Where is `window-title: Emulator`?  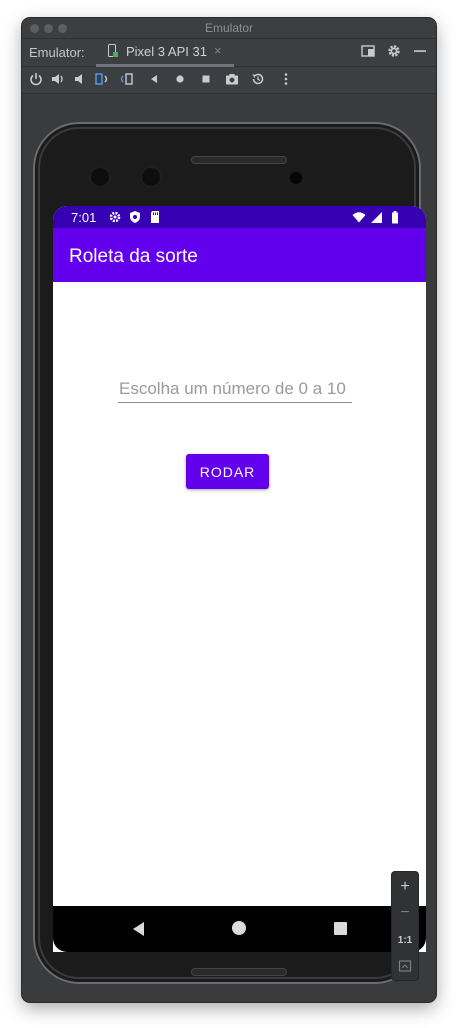 window-title: Emulator is located at coordinates (229, 28).